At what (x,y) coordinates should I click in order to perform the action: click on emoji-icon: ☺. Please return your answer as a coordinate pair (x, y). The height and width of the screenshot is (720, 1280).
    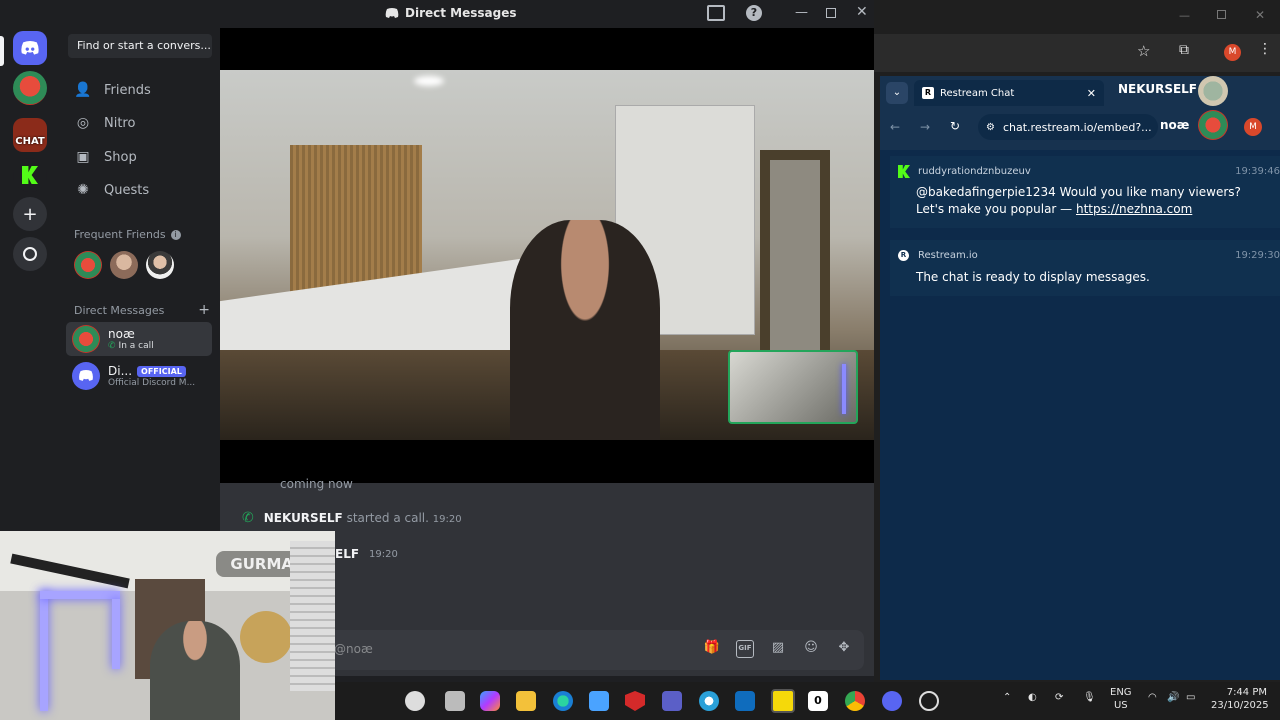
    Looking at the image, I should click on (811, 649).